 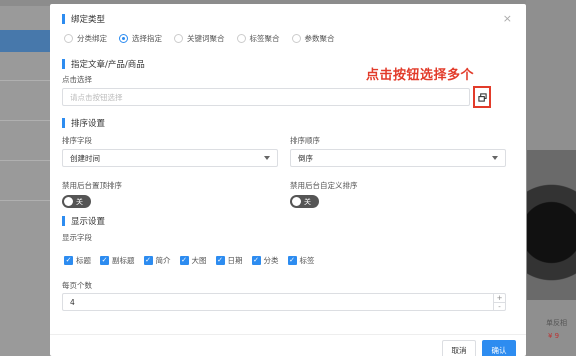 I want to click on checkbox-date: ✓ 日期, so click(x=229, y=260).